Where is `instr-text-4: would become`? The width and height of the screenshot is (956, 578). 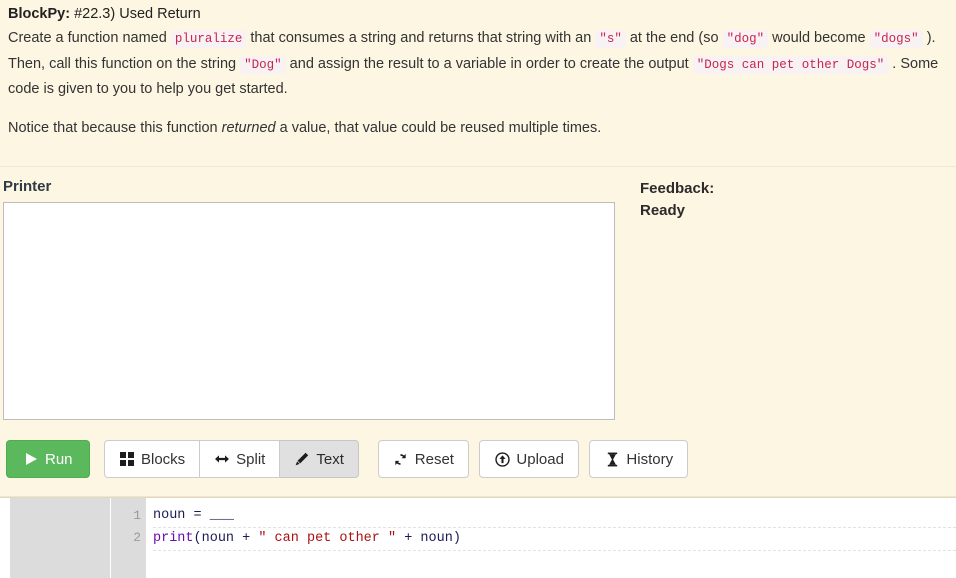 instr-text-4: would become is located at coordinates (819, 38).